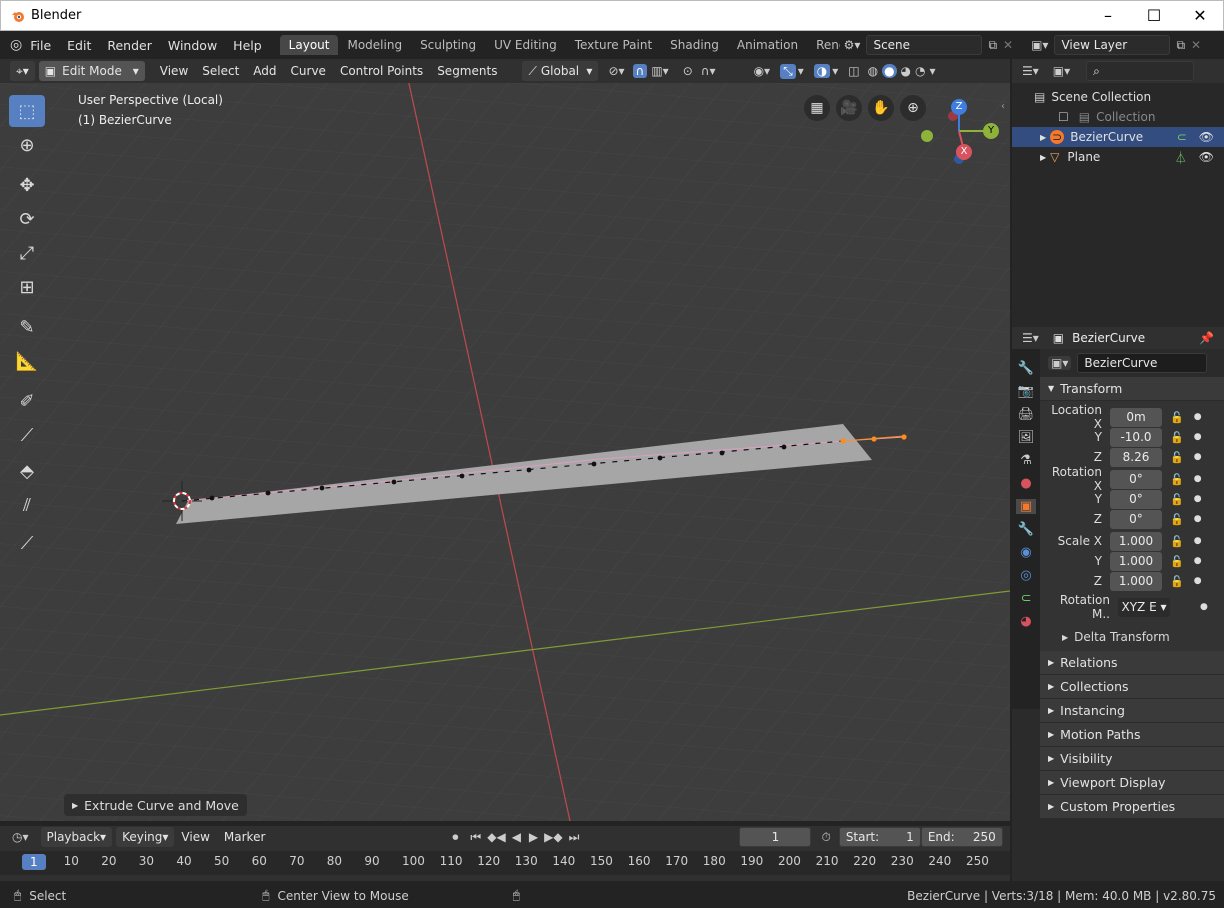 This screenshot has height=908, width=1224. Describe the element at coordinates (849, 108) in the screenshot. I see `camera-view-icon: 🎥` at that location.